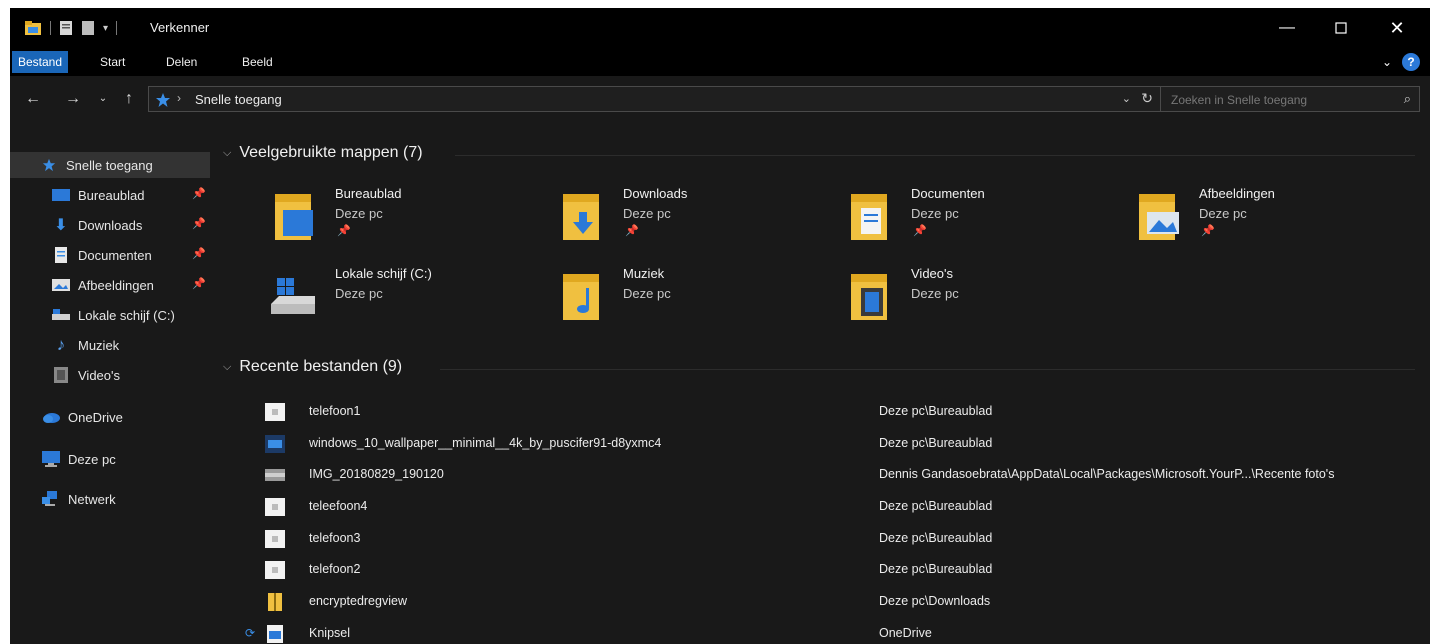 The image size is (1437, 644). Describe the element at coordinates (294, 217) in the screenshot. I see `desktop-folder-icon` at that location.